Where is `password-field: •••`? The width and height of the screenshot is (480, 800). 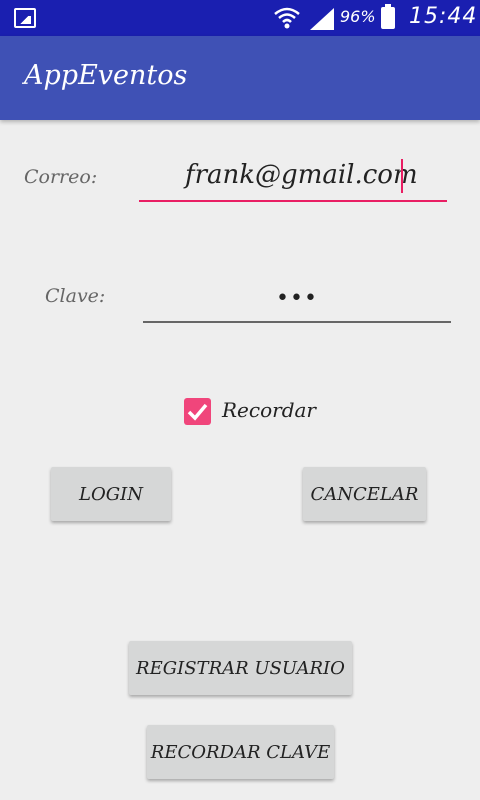
password-field: ••• is located at coordinates (297, 300).